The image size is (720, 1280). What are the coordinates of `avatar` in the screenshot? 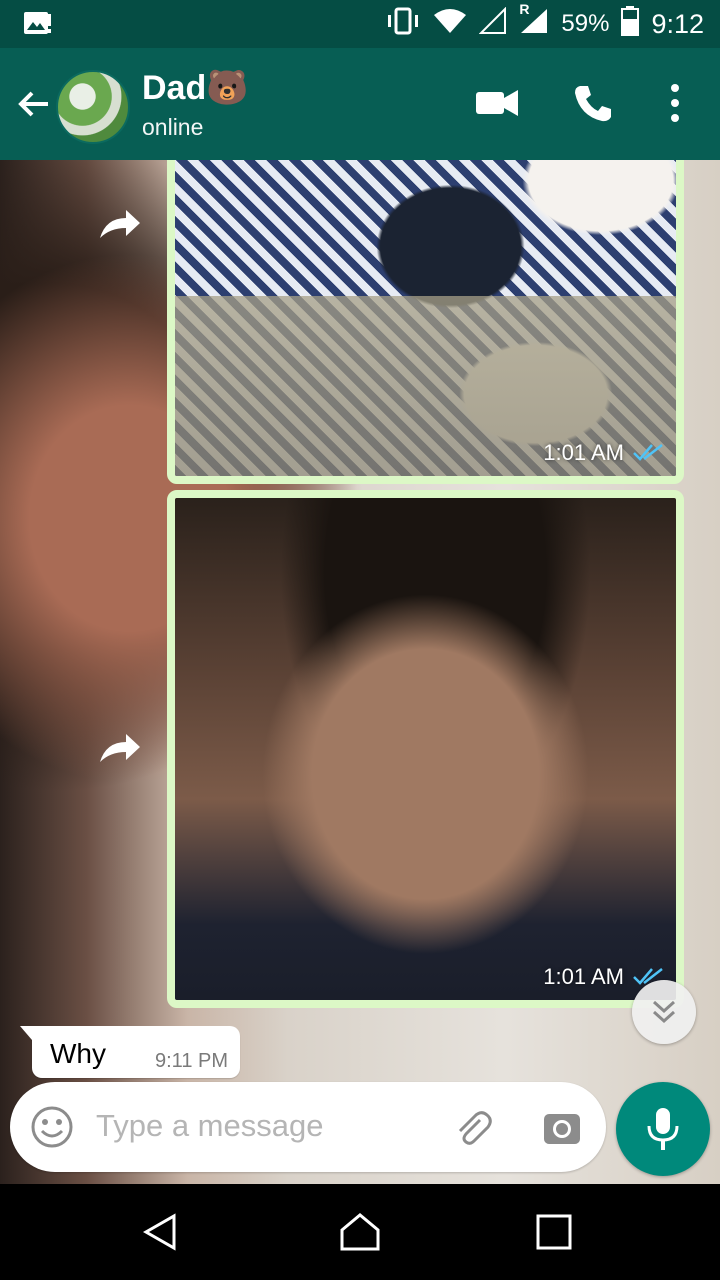 It's located at (93, 107).